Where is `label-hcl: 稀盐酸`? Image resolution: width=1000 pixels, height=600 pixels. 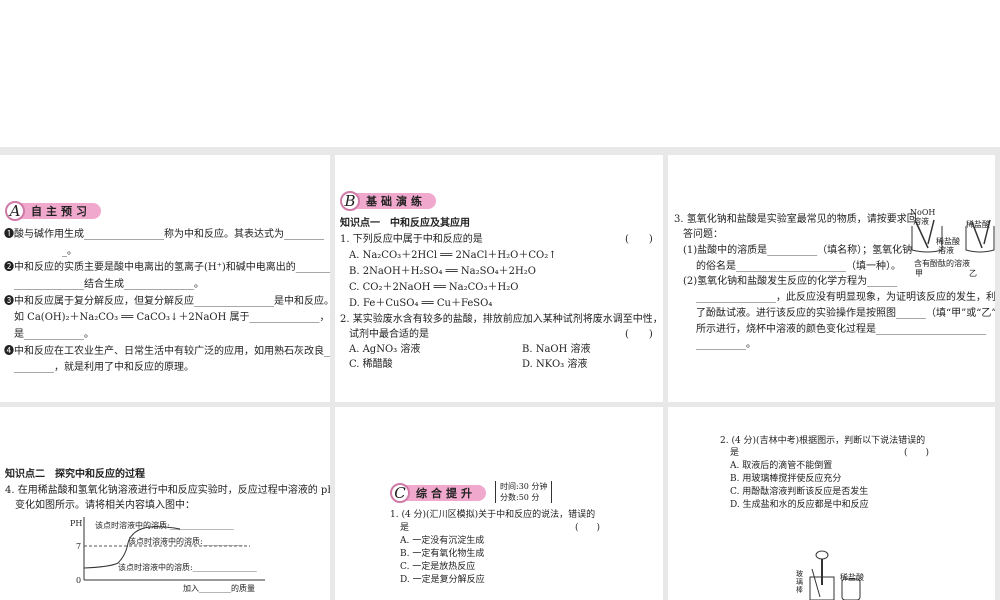 label-hcl: 稀盐酸 is located at coordinates (978, 224).